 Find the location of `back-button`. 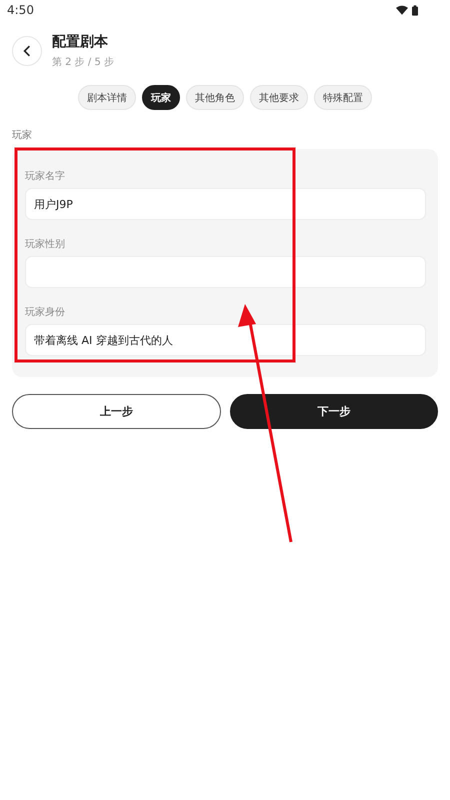

back-button is located at coordinates (27, 51).